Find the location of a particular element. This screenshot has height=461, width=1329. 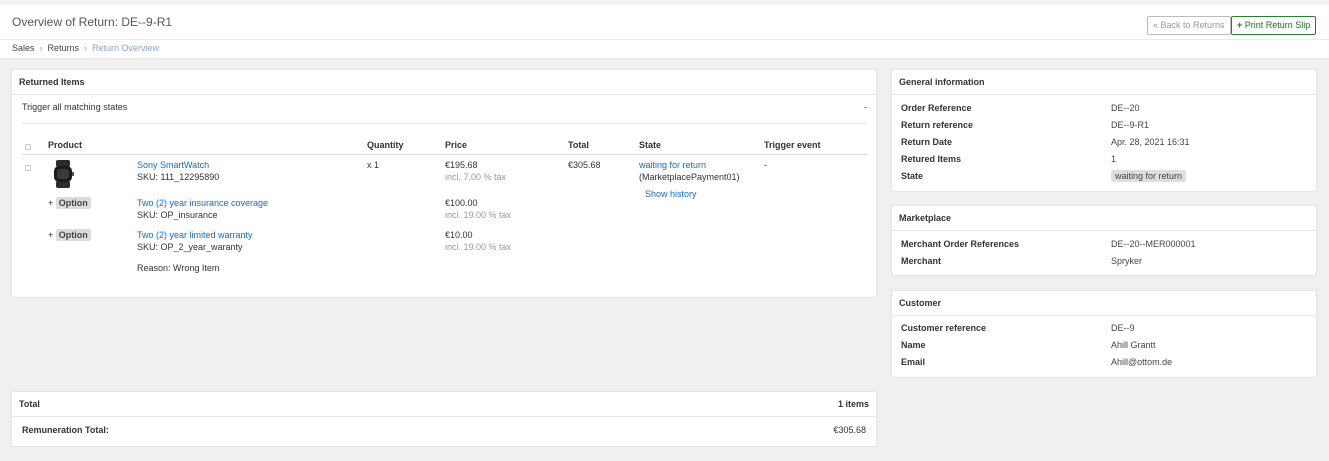

item-trigger-event: - is located at coordinates (765, 165).